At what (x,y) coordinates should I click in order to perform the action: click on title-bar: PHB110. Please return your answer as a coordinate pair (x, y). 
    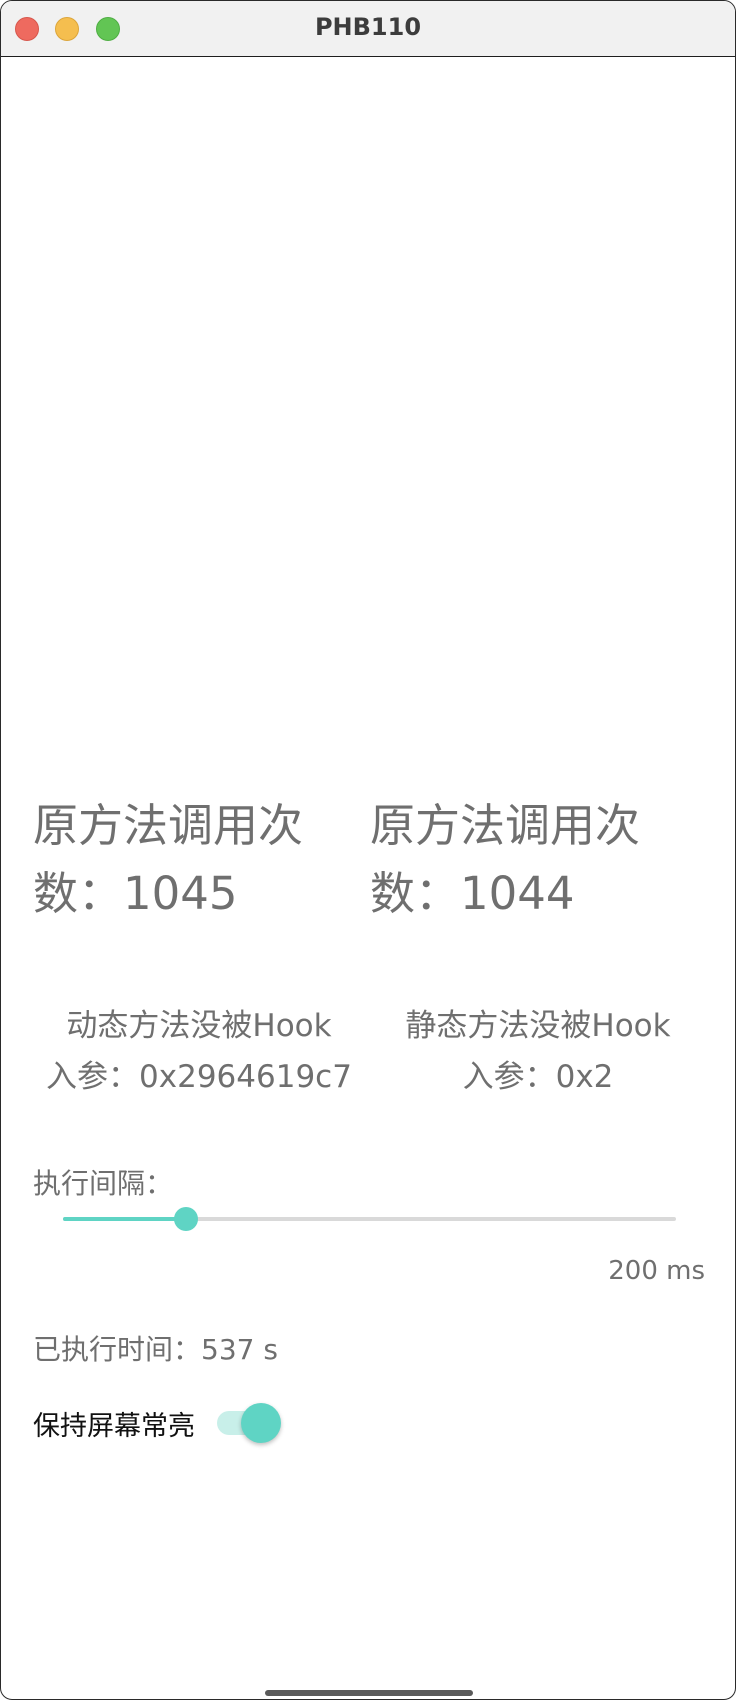
    Looking at the image, I should click on (368, 29).